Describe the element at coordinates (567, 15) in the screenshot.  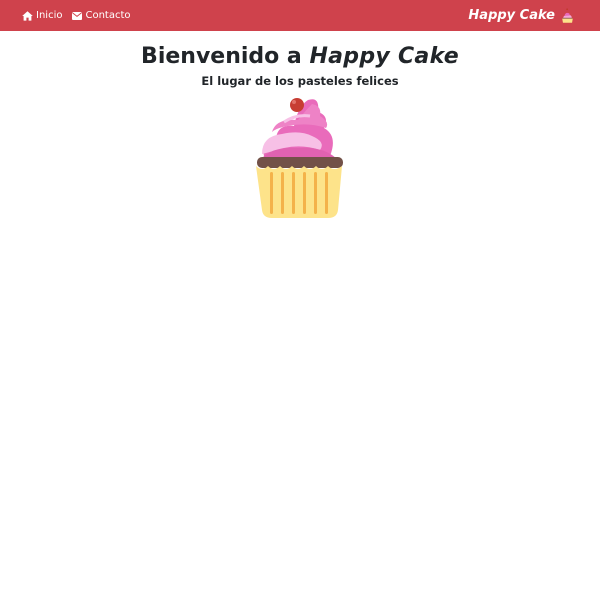
I see `cupcake-icon` at that location.